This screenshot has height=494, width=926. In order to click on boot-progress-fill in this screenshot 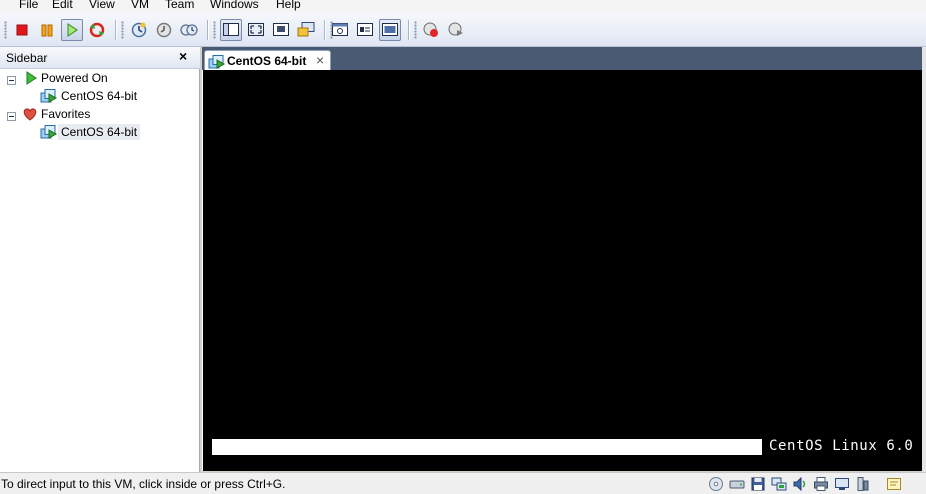, I will do `click(487, 447)`.